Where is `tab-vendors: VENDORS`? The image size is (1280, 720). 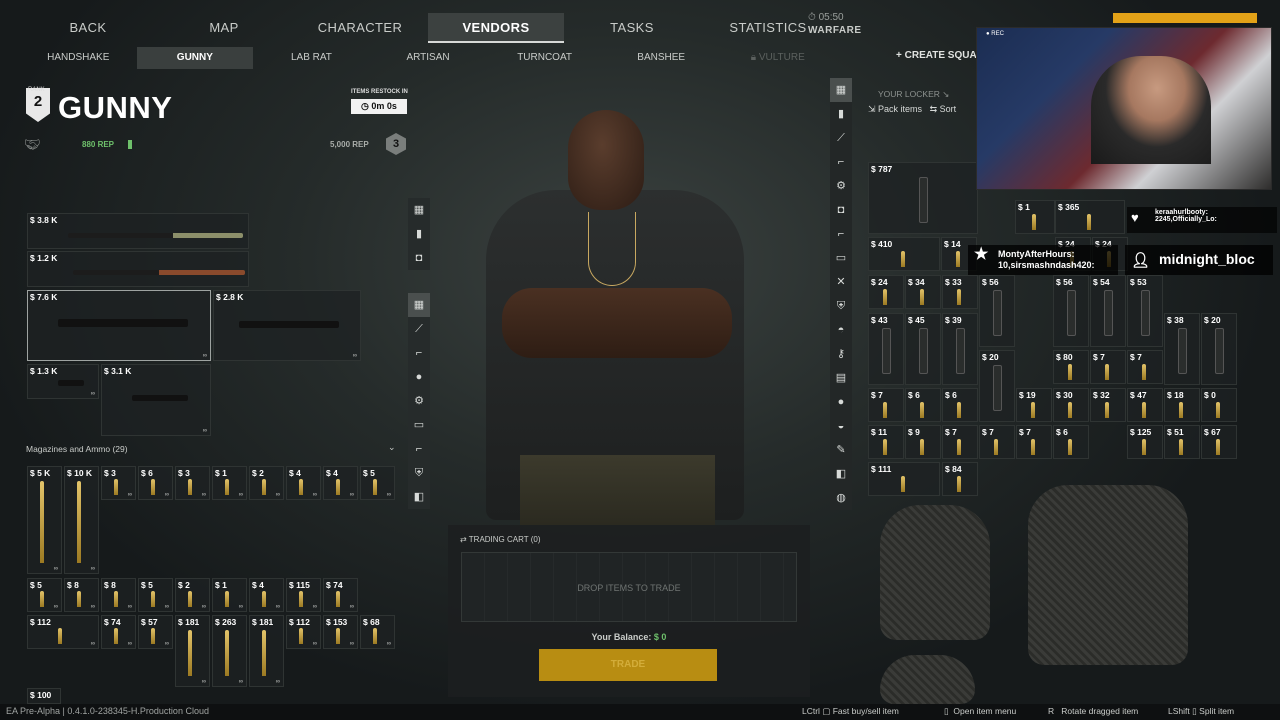 tab-vendors: VENDORS is located at coordinates (496, 28).